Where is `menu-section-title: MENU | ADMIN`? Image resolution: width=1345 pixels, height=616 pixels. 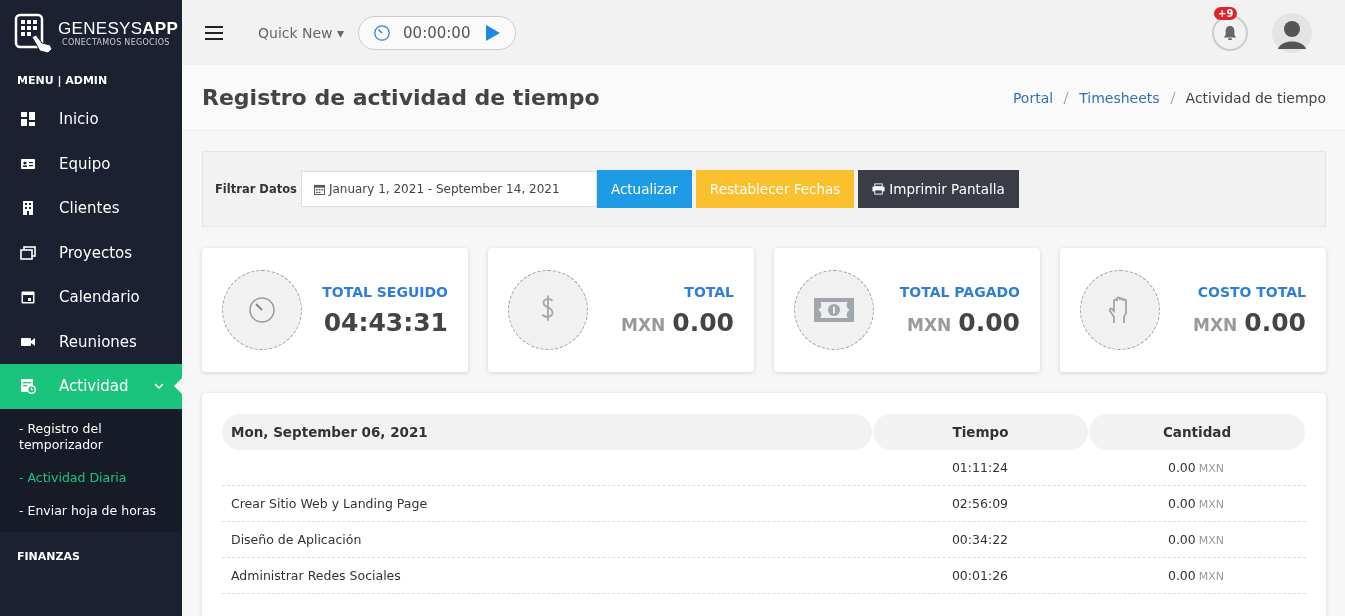 menu-section-title: MENU | ADMIN is located at coordinates (62, 81).